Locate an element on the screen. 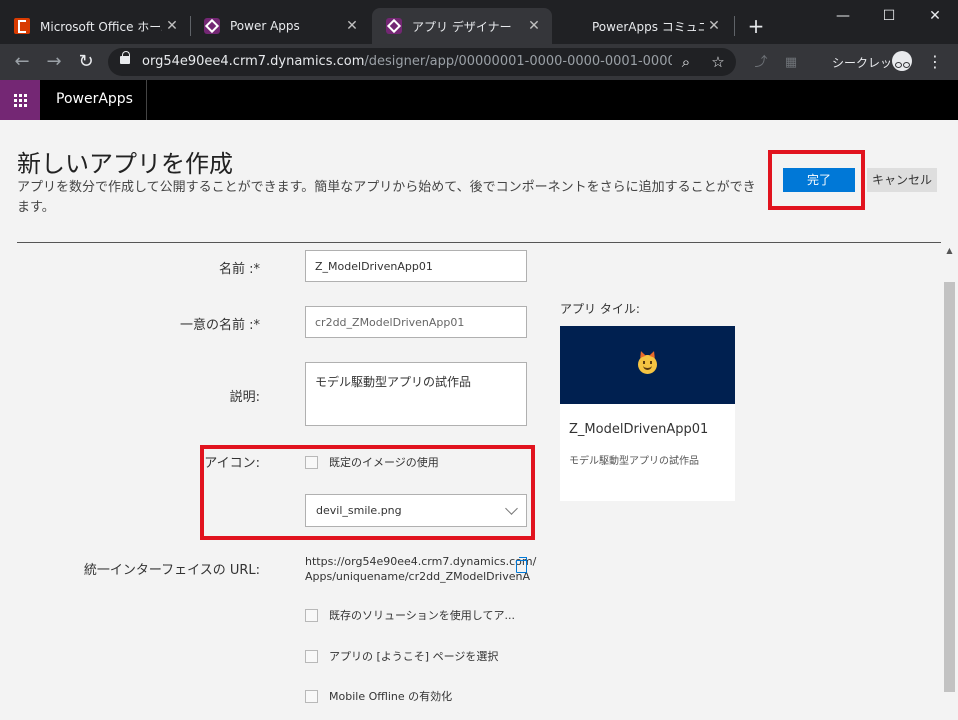 Image resolution: width=958 pixels, height=720 pixels. incognito-icon is located at coordinates (902, 61).